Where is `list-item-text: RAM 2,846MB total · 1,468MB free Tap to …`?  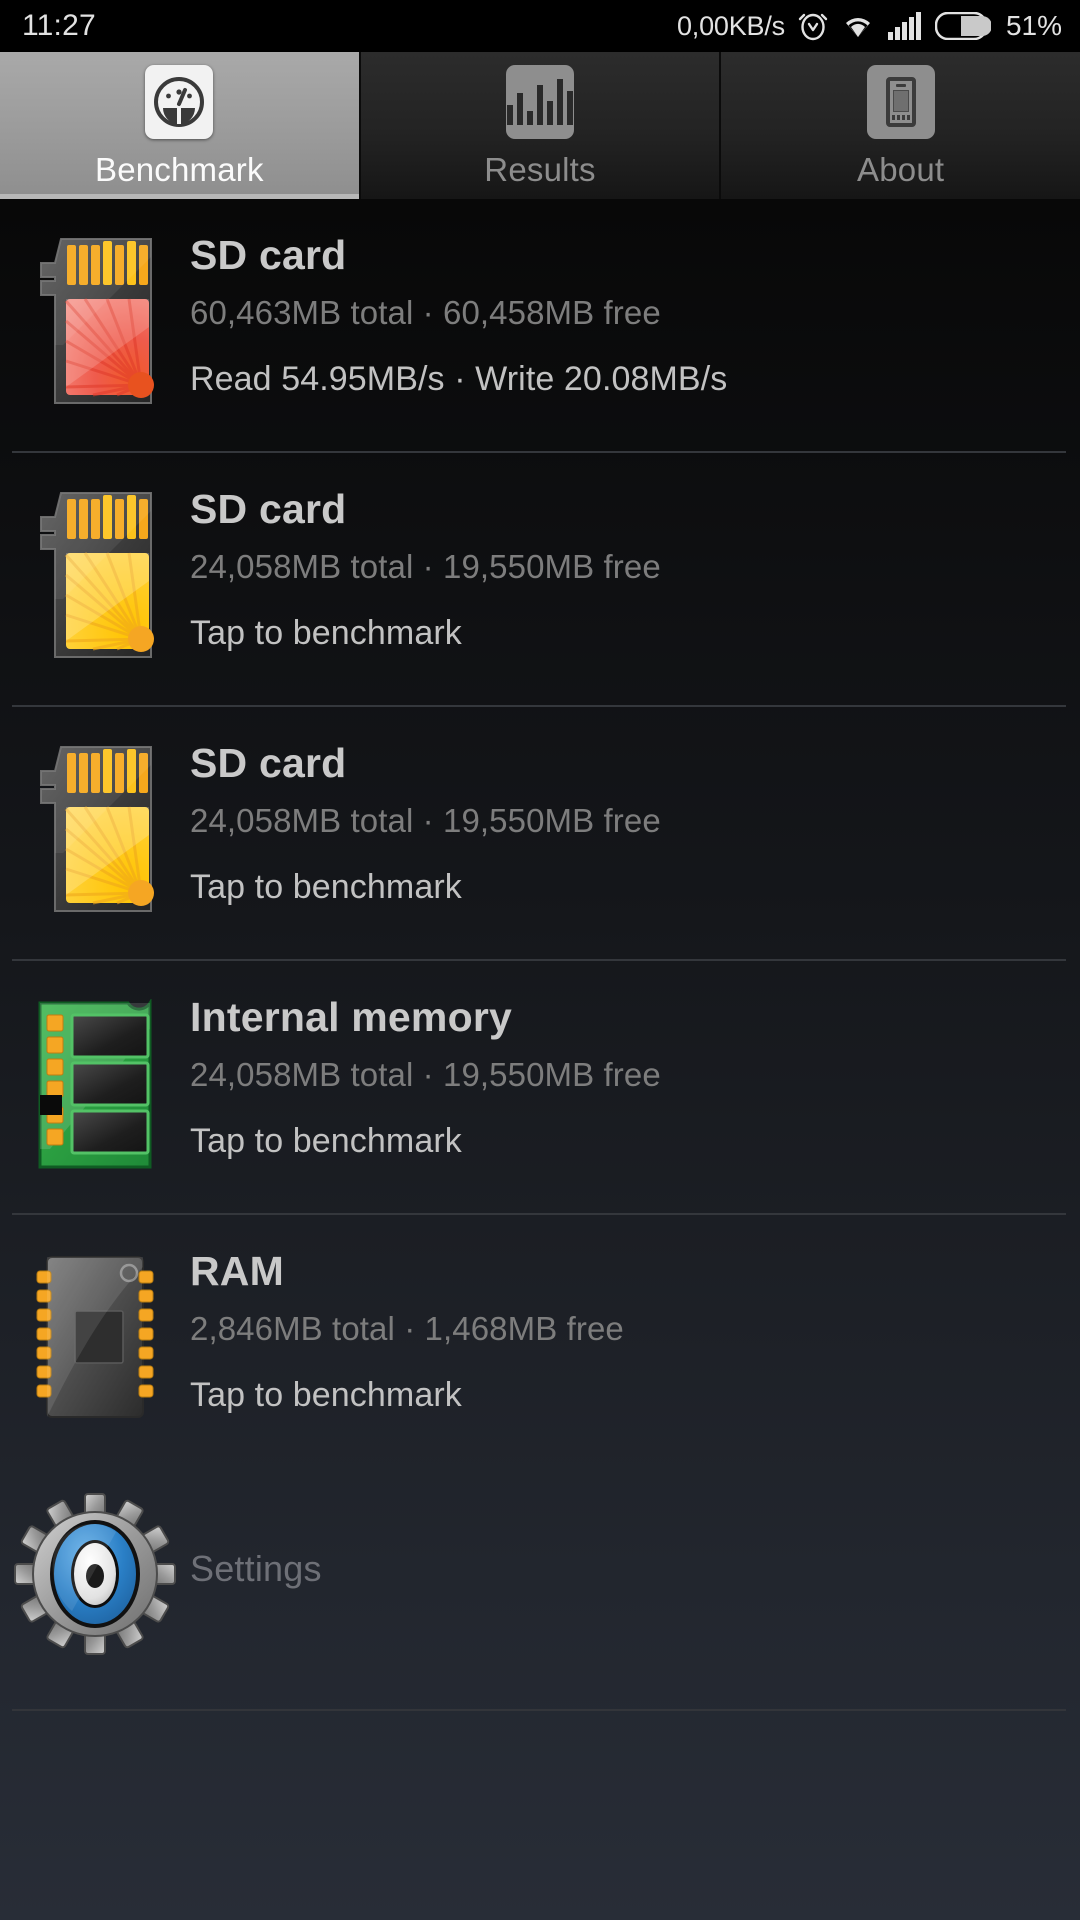 list-item-text: RAM 2,846MB total · 1,468MB free Tap to … is located at coordinates (407, 1329).